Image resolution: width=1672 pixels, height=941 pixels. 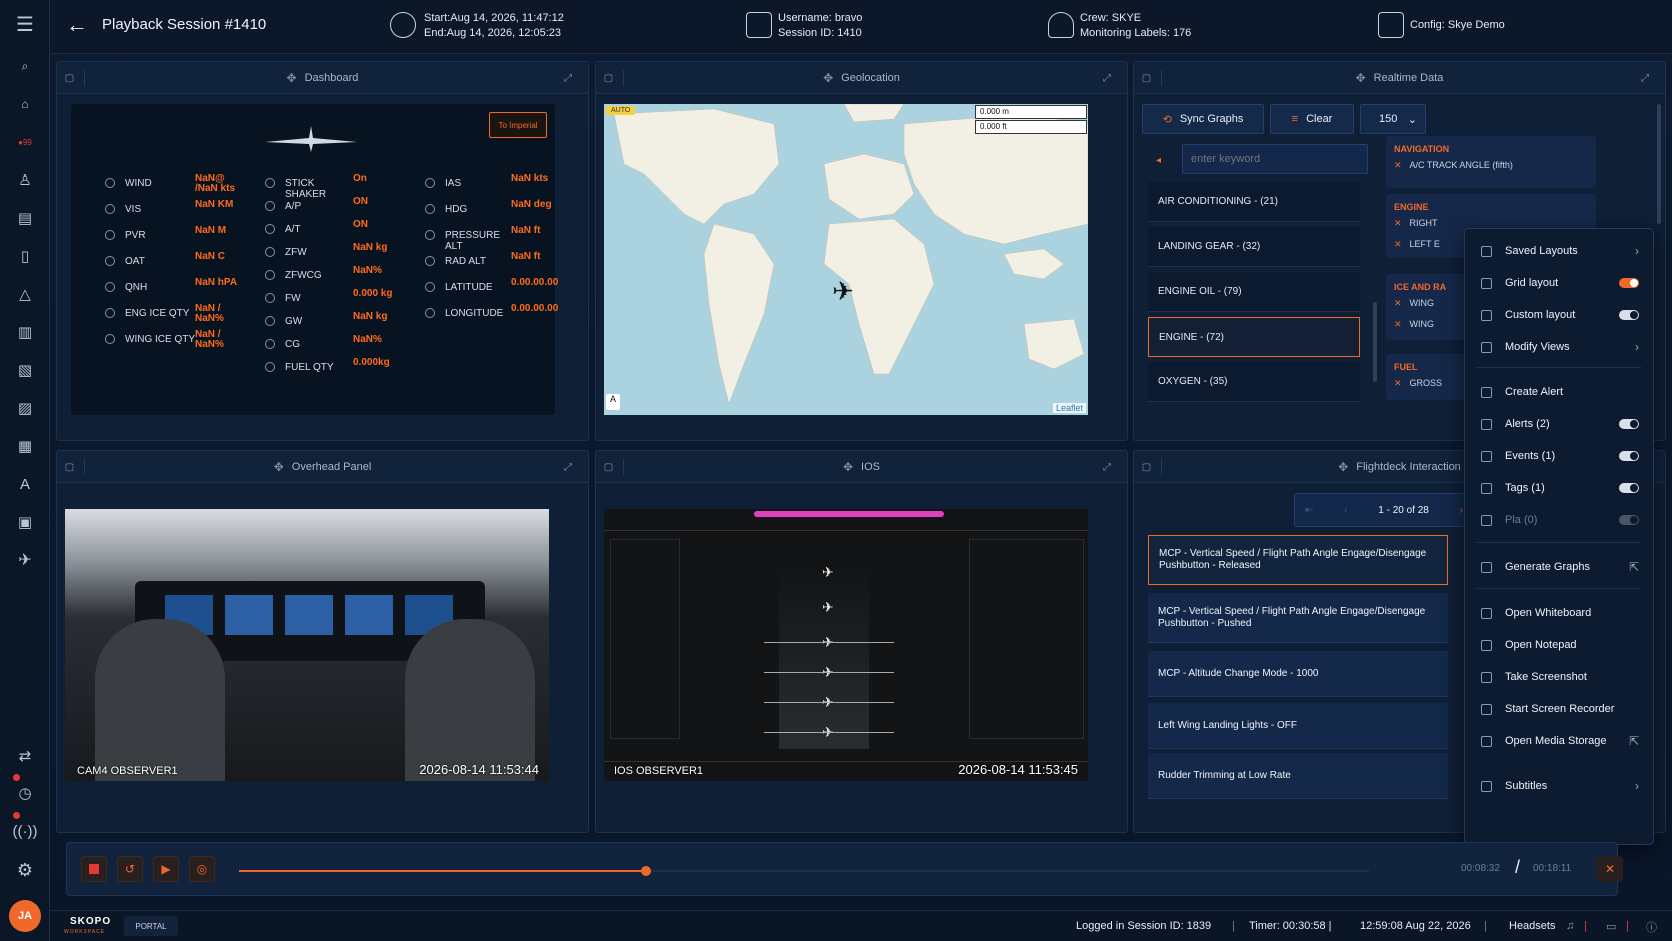 I want to click on cockpit-camera-feed: CAM4 OBSERVER1 2026-08-14 11:53:44, so click(x=307, y=645).